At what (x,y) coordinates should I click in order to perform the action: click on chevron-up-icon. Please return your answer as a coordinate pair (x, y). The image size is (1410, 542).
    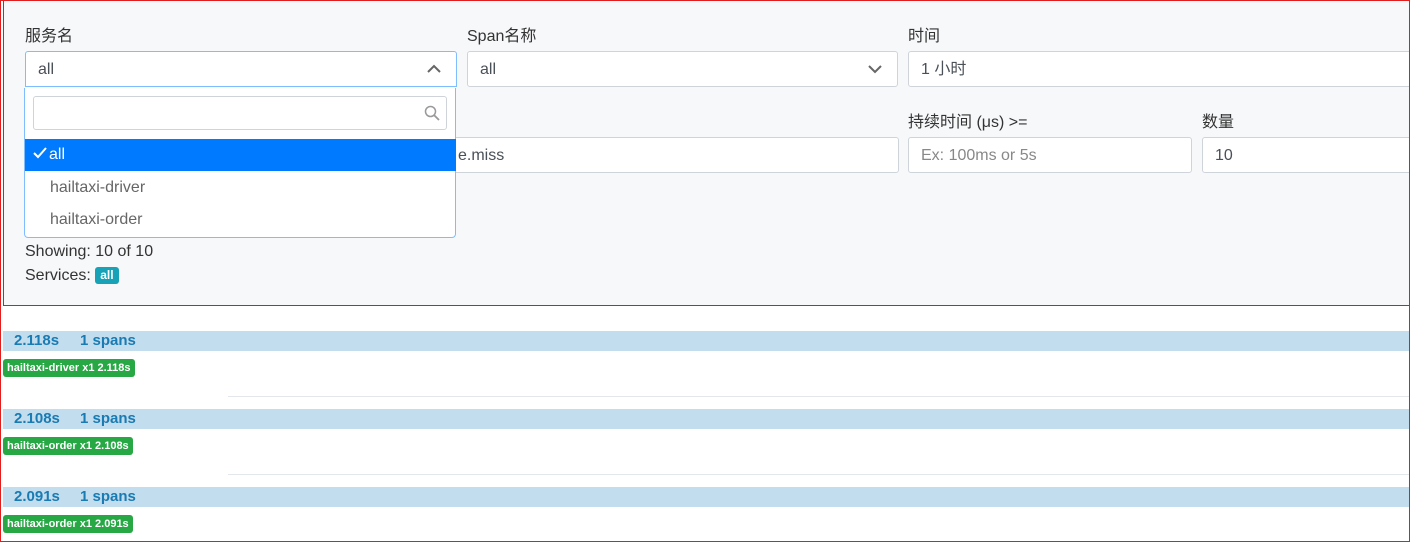
    Looking at the image, I should click on (434, 68).